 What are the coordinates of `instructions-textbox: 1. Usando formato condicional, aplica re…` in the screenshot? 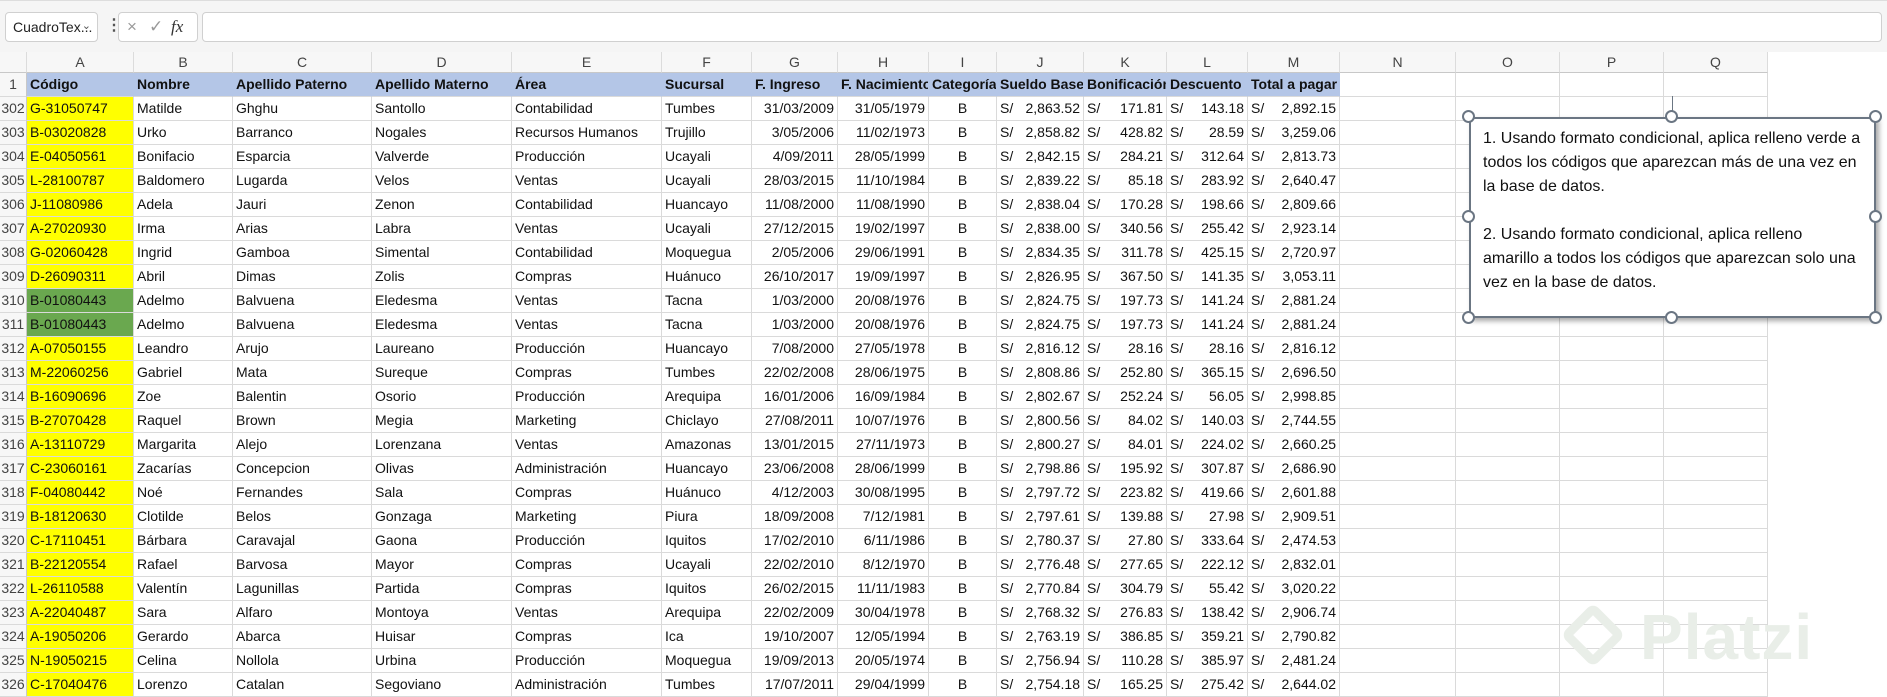 It's located at (1672, 217).